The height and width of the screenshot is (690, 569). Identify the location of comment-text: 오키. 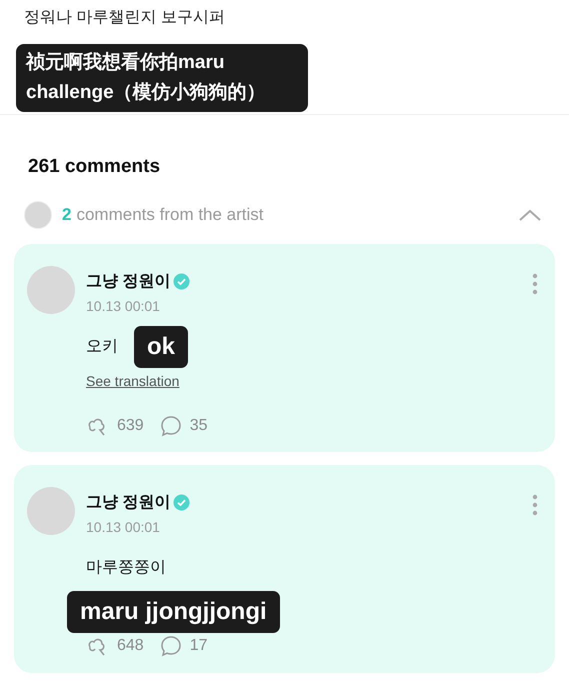
(102, 346).